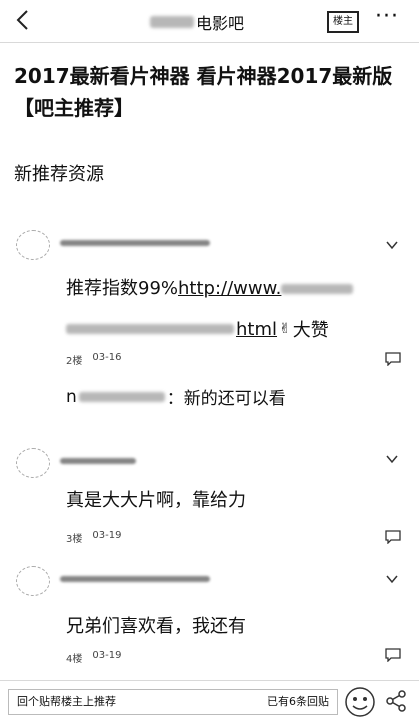 The width and height of the screenshot is (419, 726). Describe the element at coordinates (156, 626) in the screenshot. I see `reply-text: 兄弟们喜欢看，我还有` at that location.